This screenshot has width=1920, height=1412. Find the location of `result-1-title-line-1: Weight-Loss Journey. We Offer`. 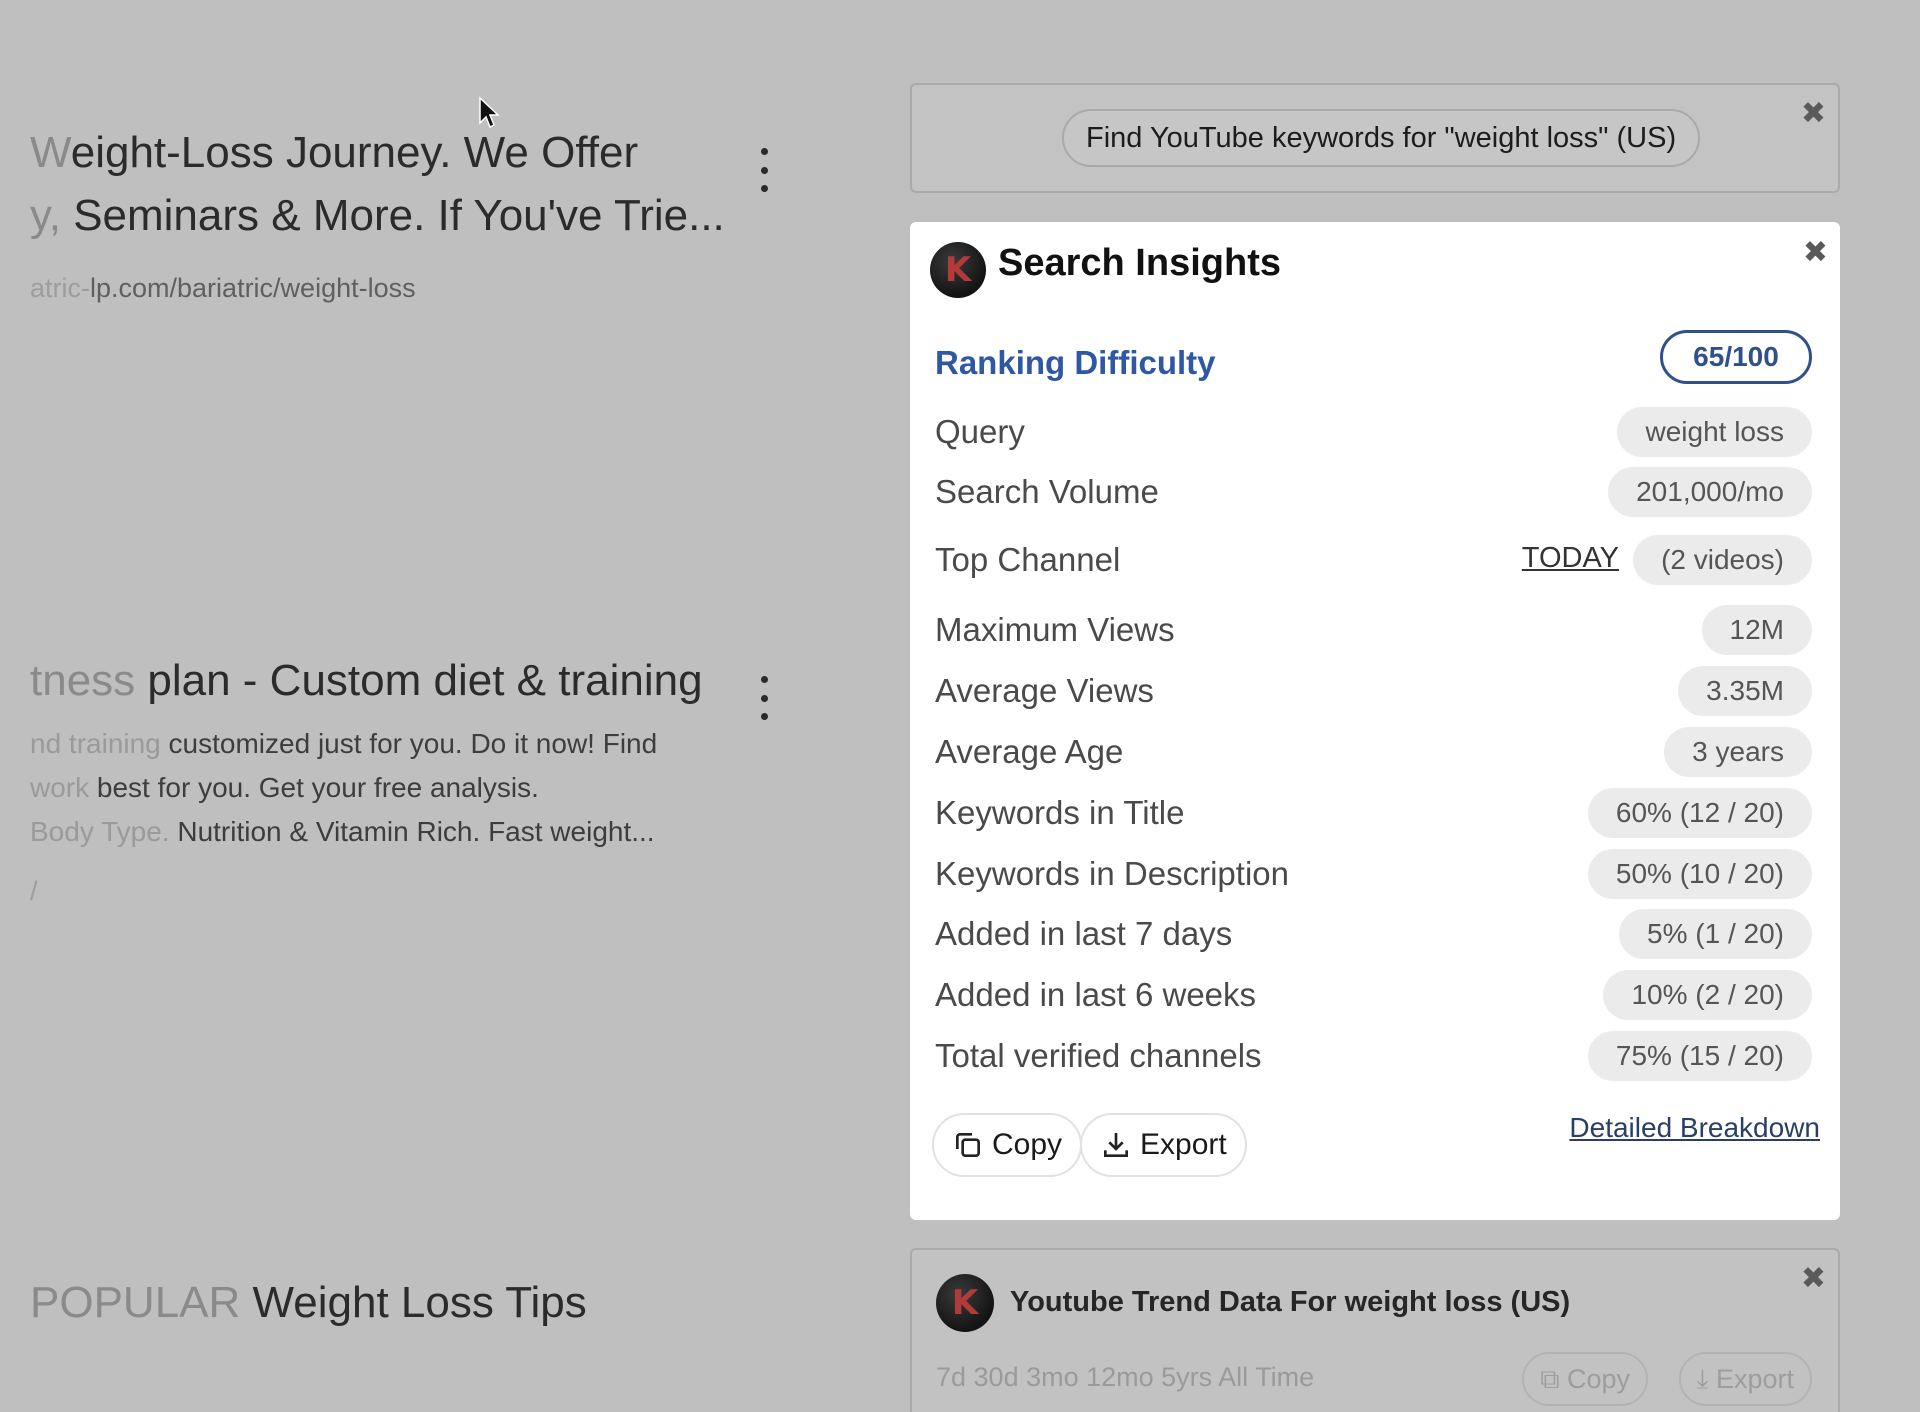

result-1-title-line-1: Weight-Loss Journey. We Offer is located at coordinates (334, 153).